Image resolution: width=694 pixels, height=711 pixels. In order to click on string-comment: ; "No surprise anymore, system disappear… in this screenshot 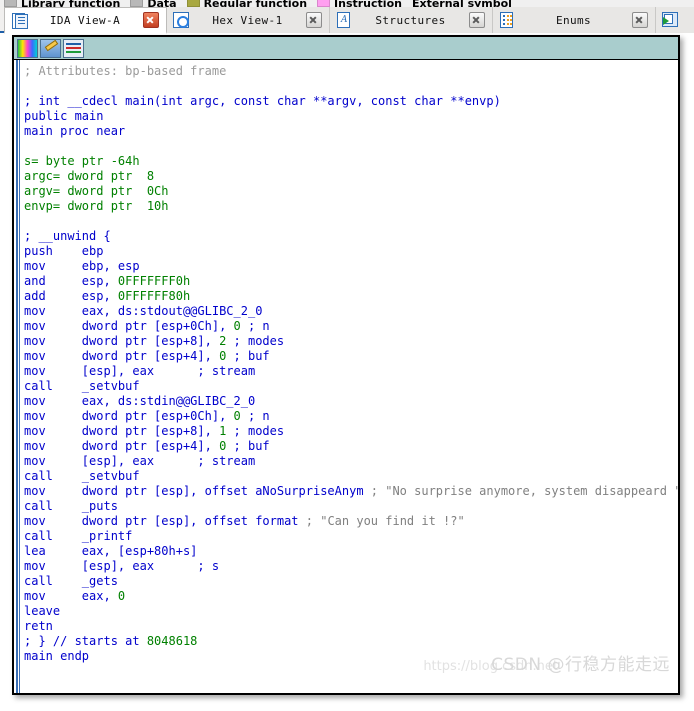, I will do `click(520, 491)`.